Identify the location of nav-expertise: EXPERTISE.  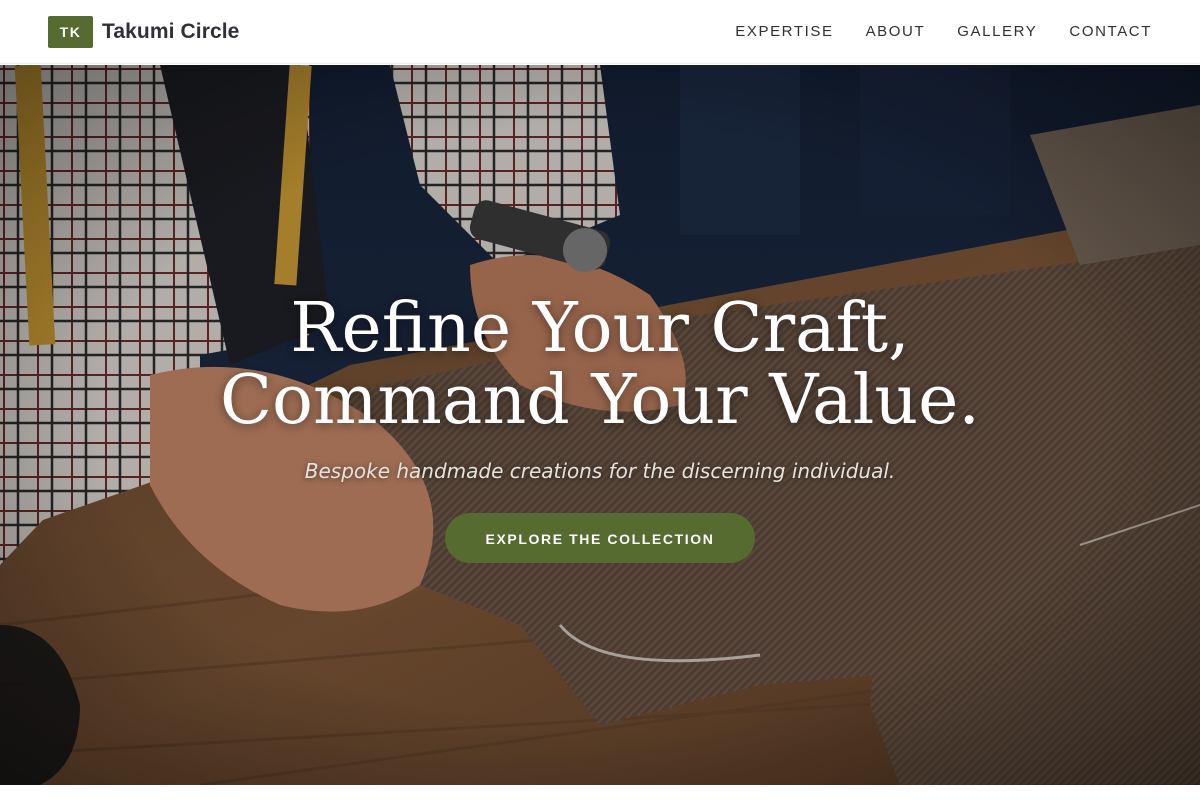
(784, 31).